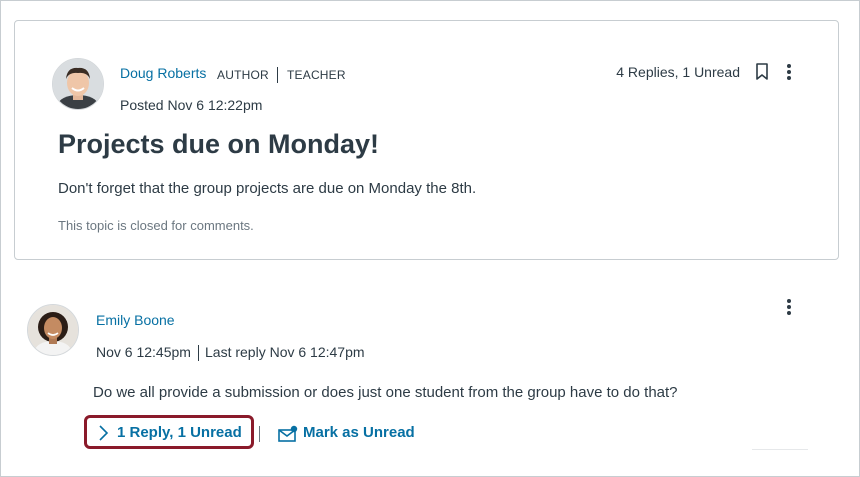  Describe the element at coordinates (143, 352) in the screenshot. I see `reply-timestamp: Nov 6 12:45pm` at that location.